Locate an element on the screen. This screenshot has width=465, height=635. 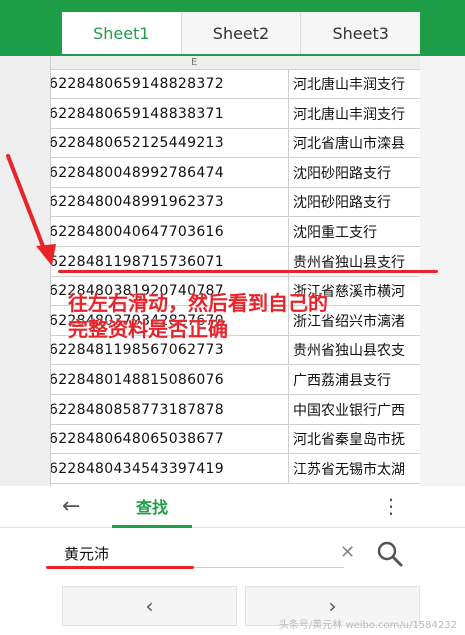
clear-icon: ✕ is located at coordinates (347, 552).